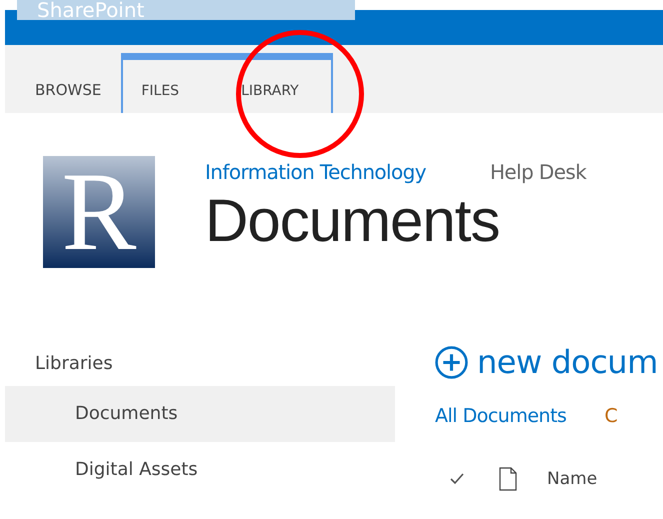 Image resolution: width=663 pixels, height=519 pixels. I want to click on logo-letter: R, so click(99, 212).